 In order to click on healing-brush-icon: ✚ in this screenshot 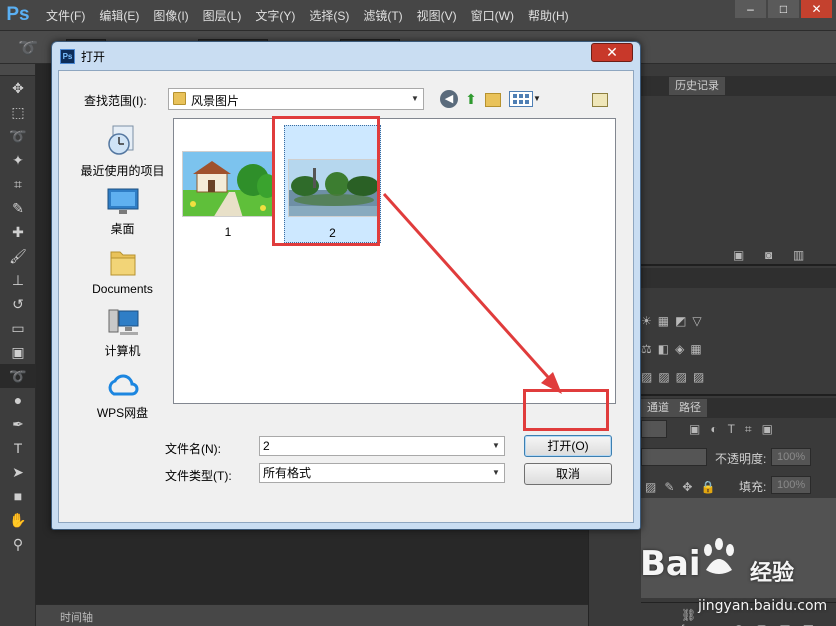, I will do `click(18, 232)`.